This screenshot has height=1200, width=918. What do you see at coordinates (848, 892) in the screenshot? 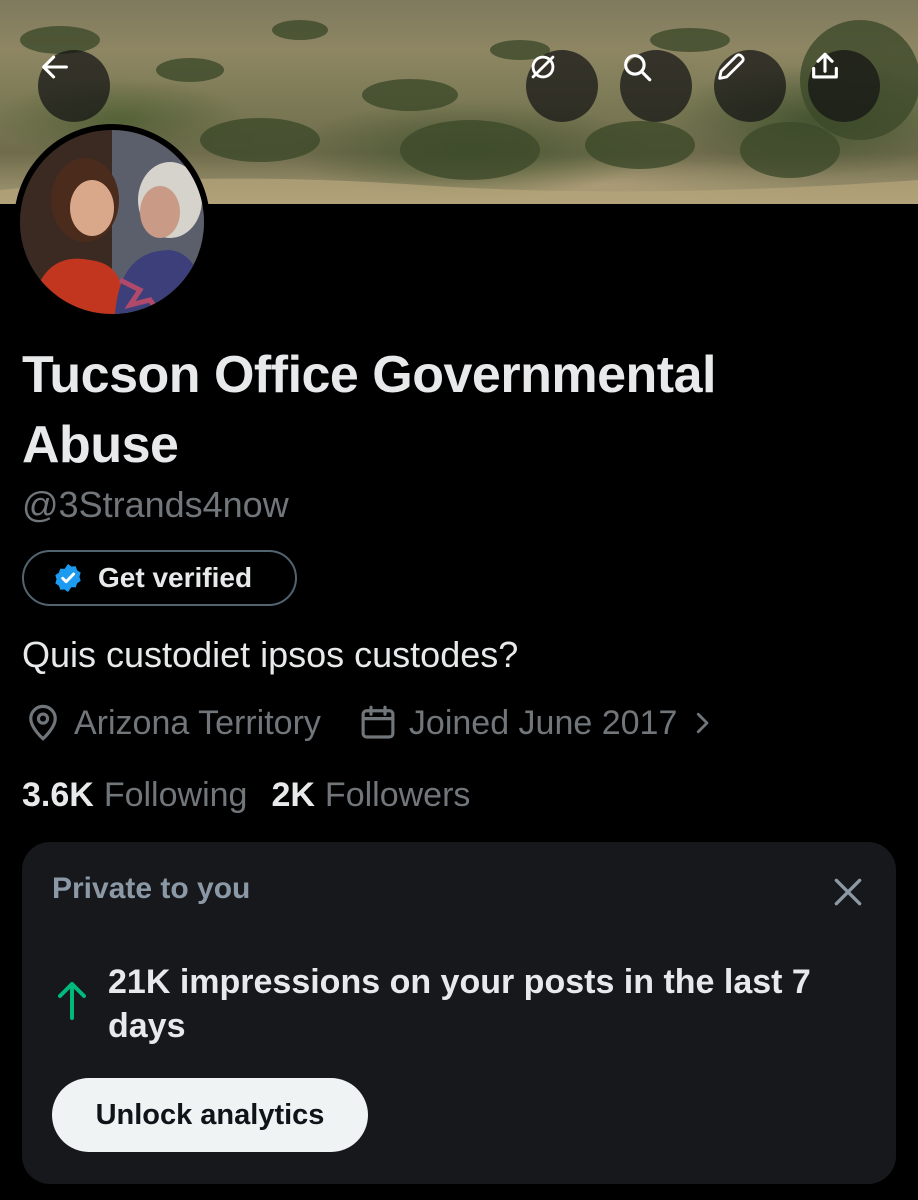
I see `close-icon` at bounding box center [848, 892].